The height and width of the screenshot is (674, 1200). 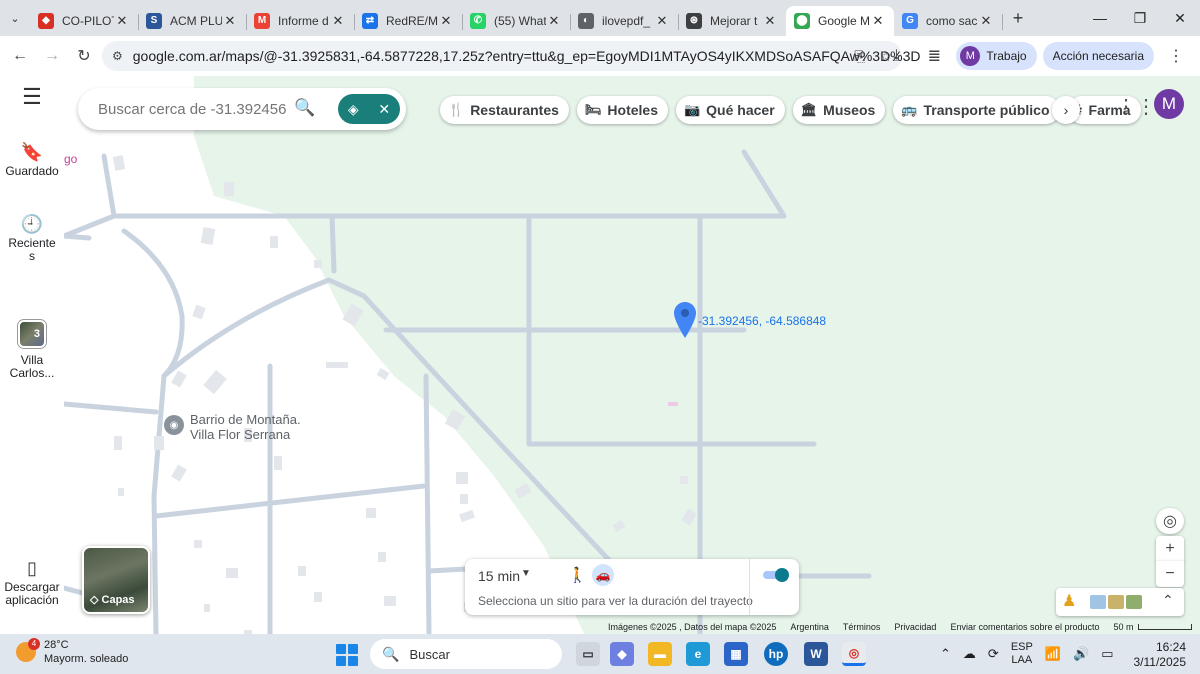 What do you see at coordinates (304, 108) in the screenshot?
I see `search-icon: 🔍` at bounding box center [304, 108].